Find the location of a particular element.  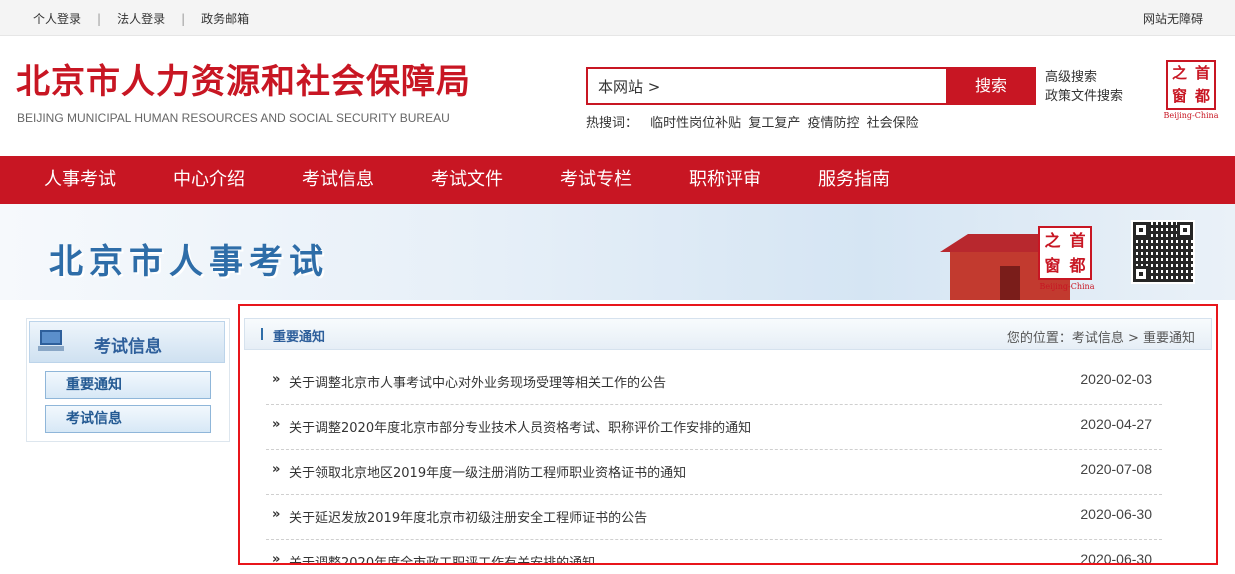

top-links: 个人登录 | 法人登录 | 政务邮箱 is located at coordinates (141, 18).